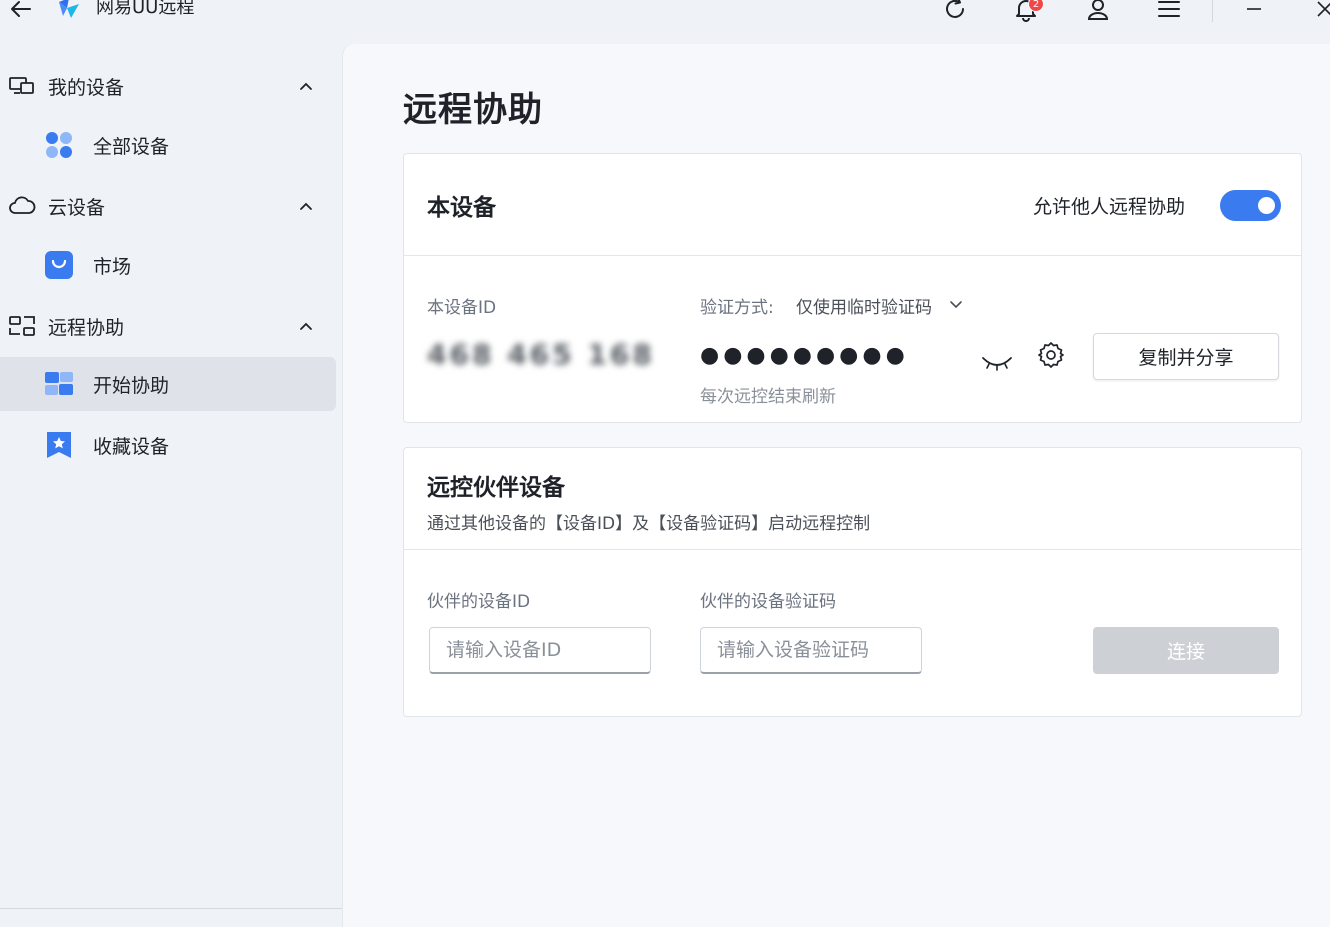 The width and height of the screenshot is (1330, 927). What do you see at coordinates (1036, 6) in the screenshot?
I see `notification-badge: 2` at bounding box center [1036, 6].